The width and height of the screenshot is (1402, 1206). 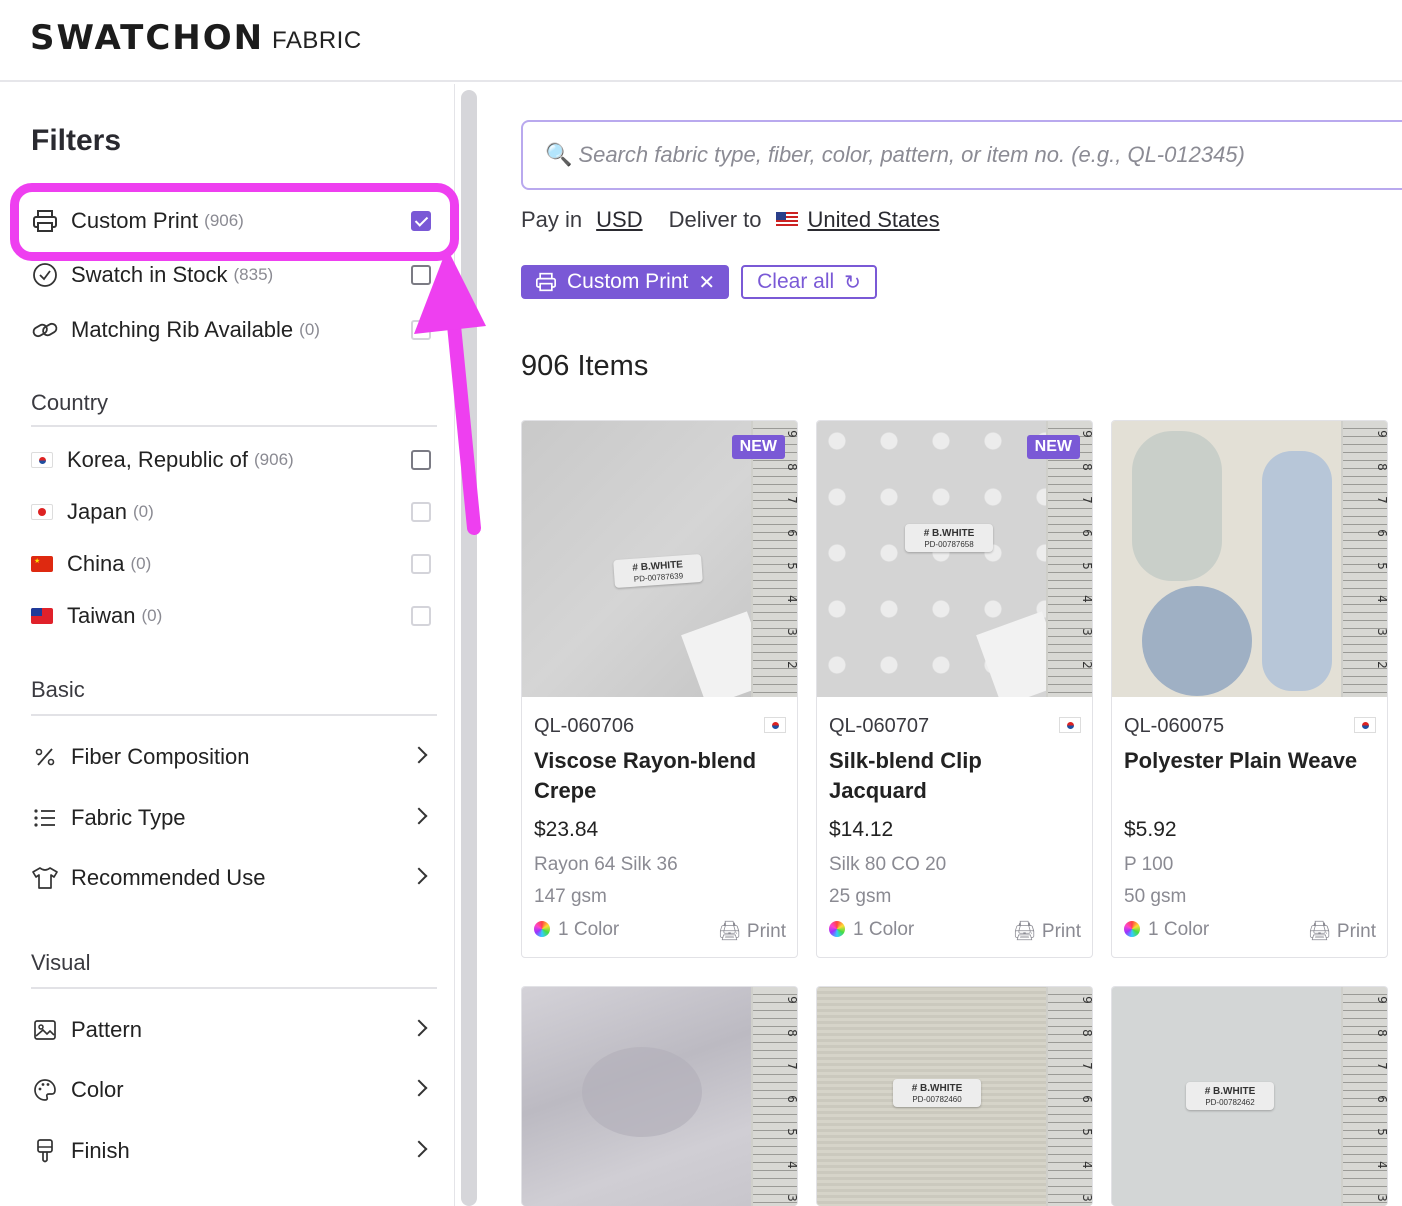 What do you see at coordinates (837, 929) in the screenshot?
I see `color-wheel-icon` at bounding box center [837, 929].